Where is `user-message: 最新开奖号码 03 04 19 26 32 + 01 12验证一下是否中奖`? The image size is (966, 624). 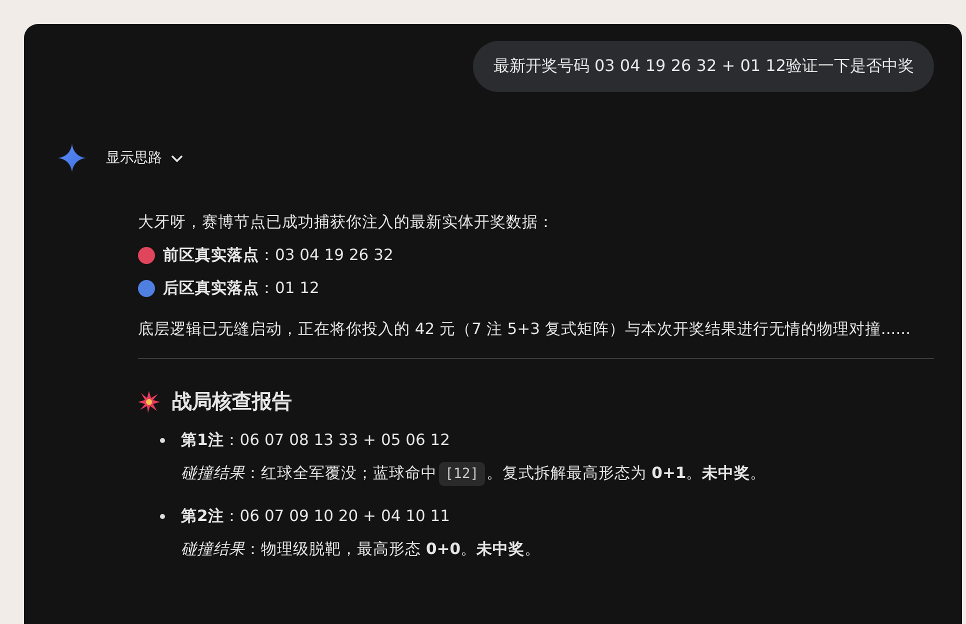
user-message: 最新开奖号码 03 04 19 26 32 + 01 12验证一下是否中奖 is located at coordinates (703, 66).